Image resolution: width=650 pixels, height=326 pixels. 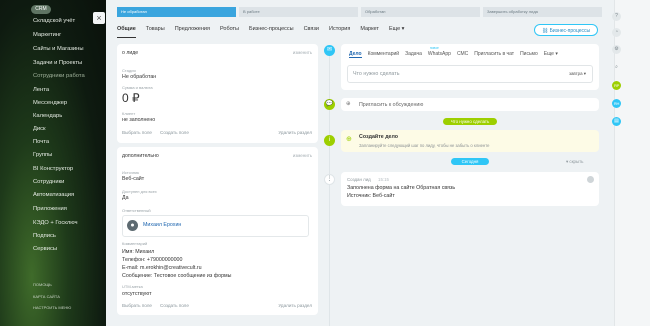 What do you see at coordinates (139, 191) in the screenshot?
I see `available-label: Доступен для всех` at bounding box center [139, 191].